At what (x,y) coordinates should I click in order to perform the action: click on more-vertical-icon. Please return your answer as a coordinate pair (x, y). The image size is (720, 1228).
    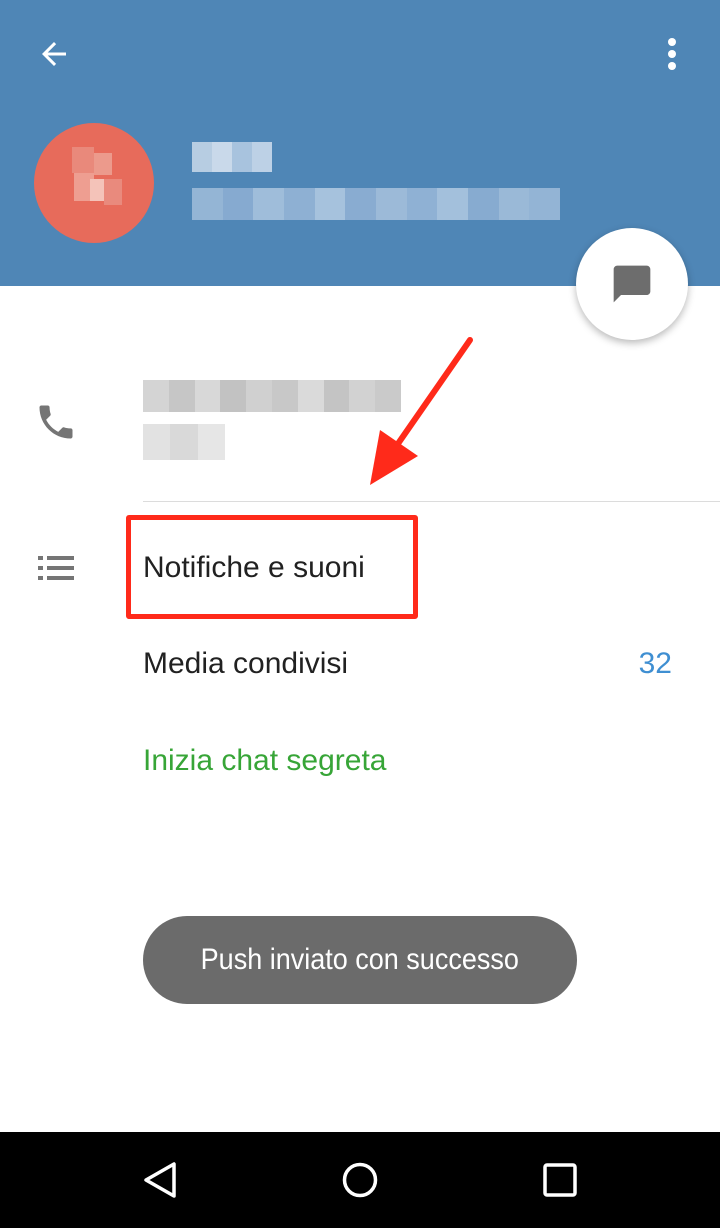
    Looking at the image, I should click on (672, 54).